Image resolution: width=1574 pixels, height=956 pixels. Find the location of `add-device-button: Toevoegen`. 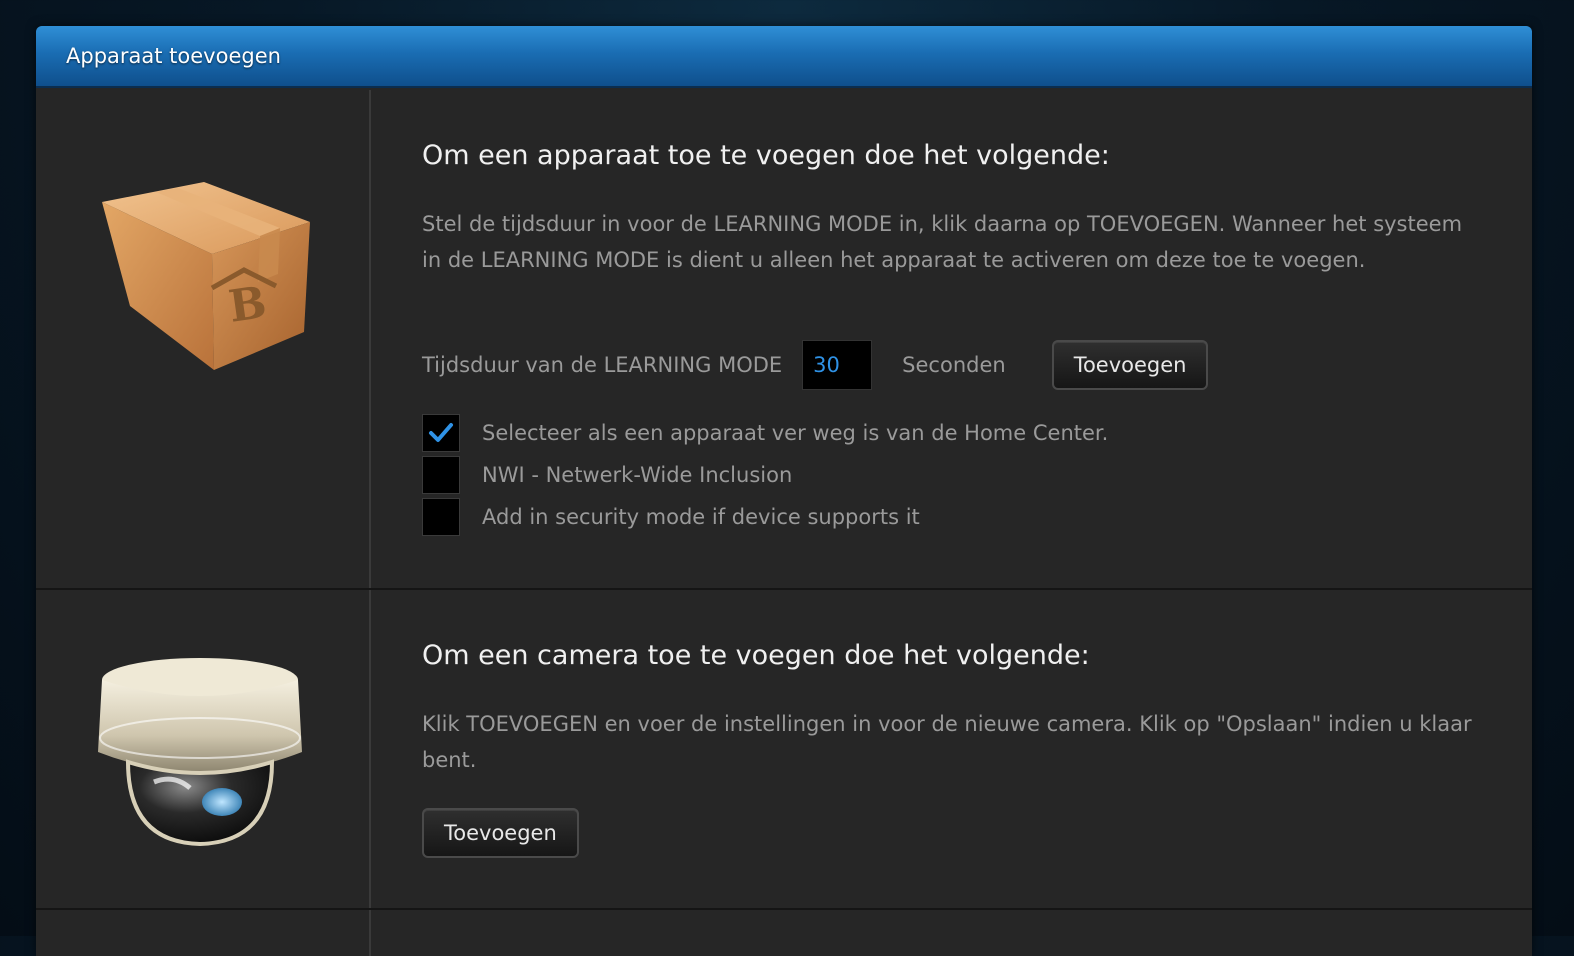

add-device-button: Toevoegen is located at coordinates (1130, 365).